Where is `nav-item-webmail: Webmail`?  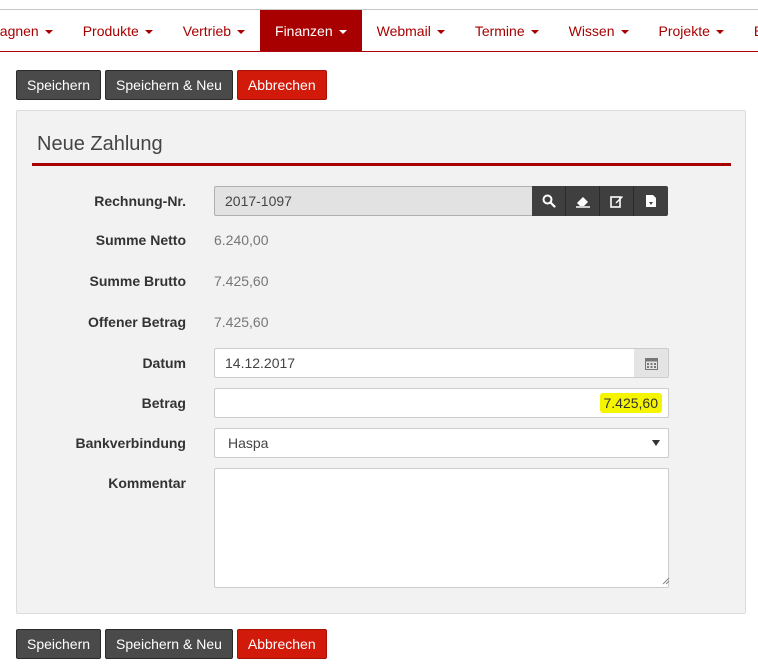
nav-item-webmail: Webmail is located at coordinates (411, 30).